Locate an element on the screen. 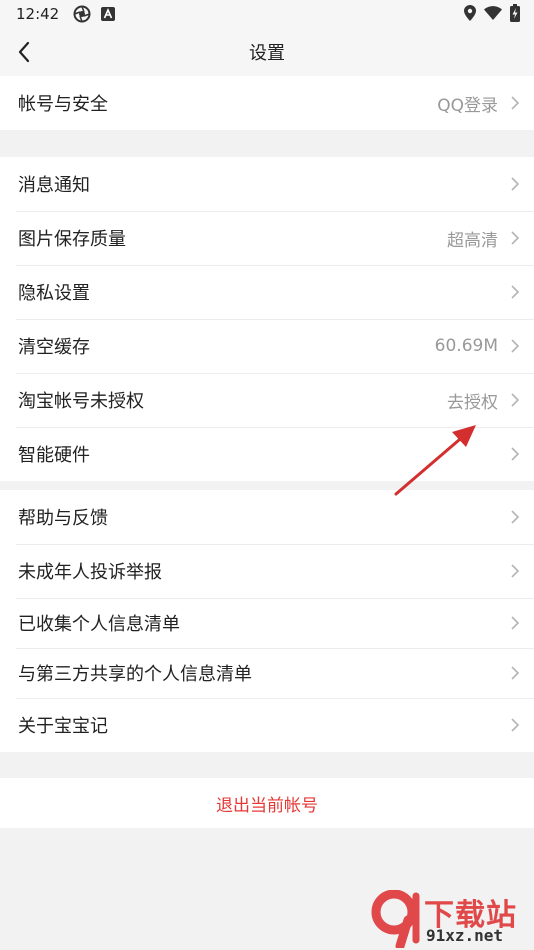  row-clear-cache: 清空缓存 60.69M is located at coordinates (267, 346).